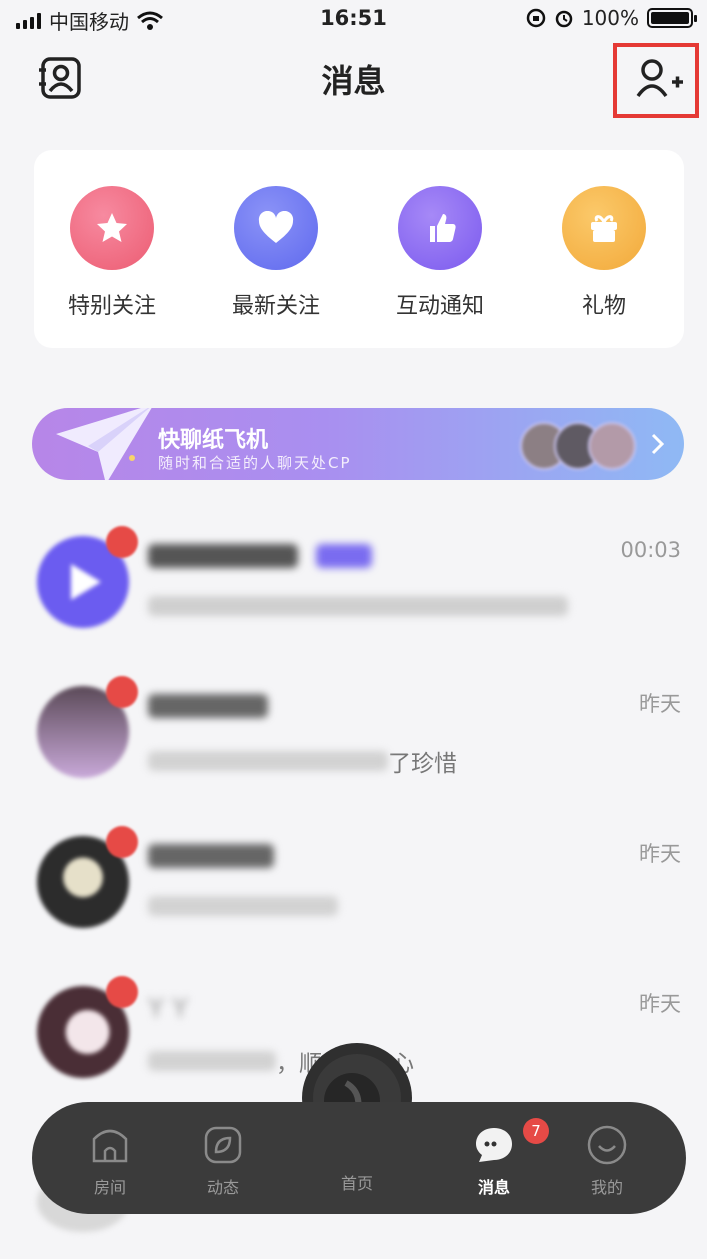 The width and height of the screenshot is (707, 1259). Describe the element at coordinates (111, 306) in the screenshot. I see `quick-action-label: 特别关注` at that location.